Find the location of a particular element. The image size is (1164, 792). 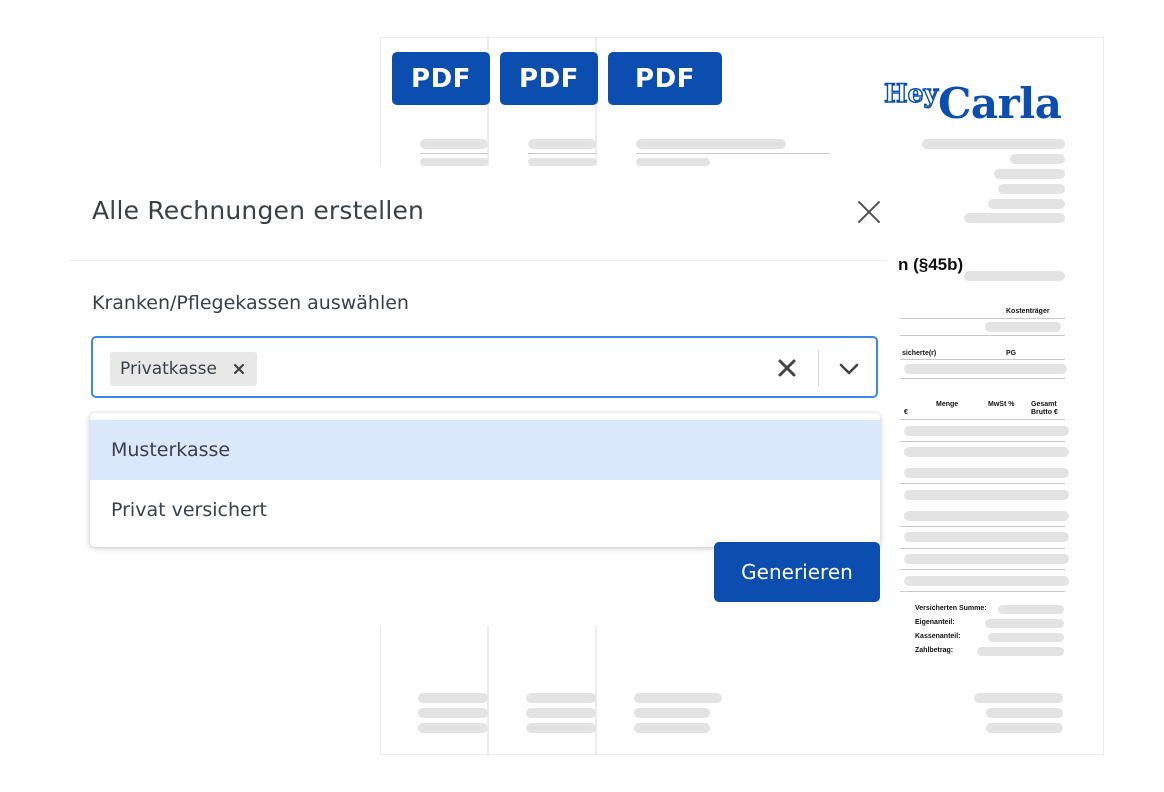

clear-selection-button is located at coordinates (787, 368).